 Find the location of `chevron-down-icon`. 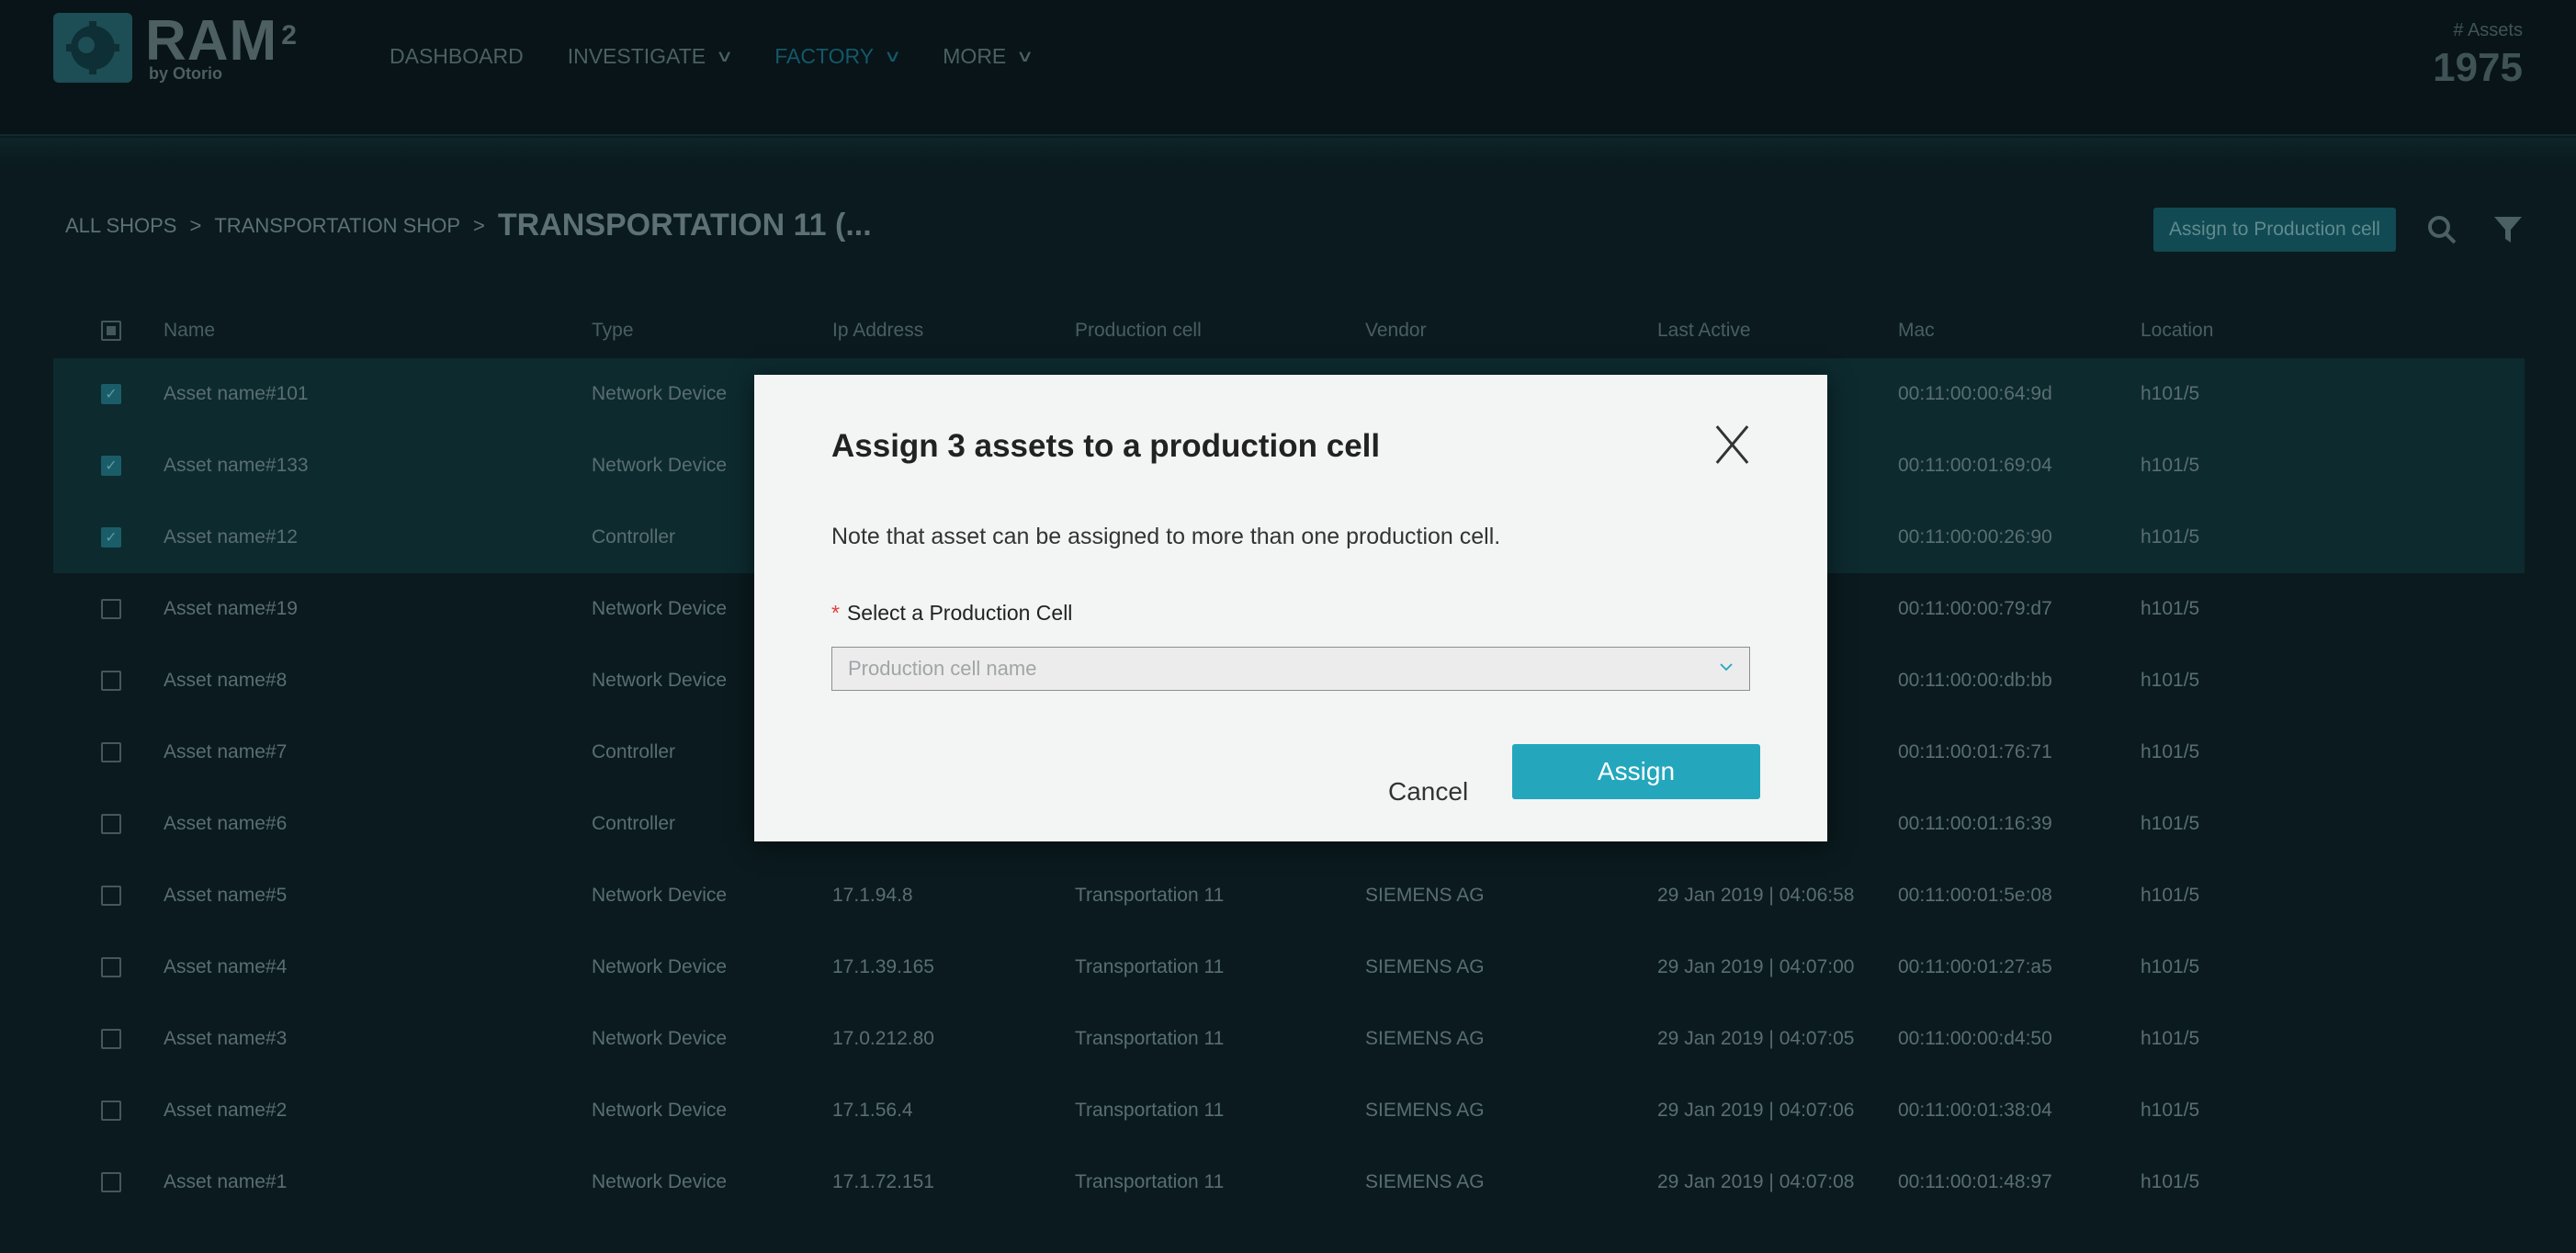

chevron-down-icon is located at coordinates (1726, 667).